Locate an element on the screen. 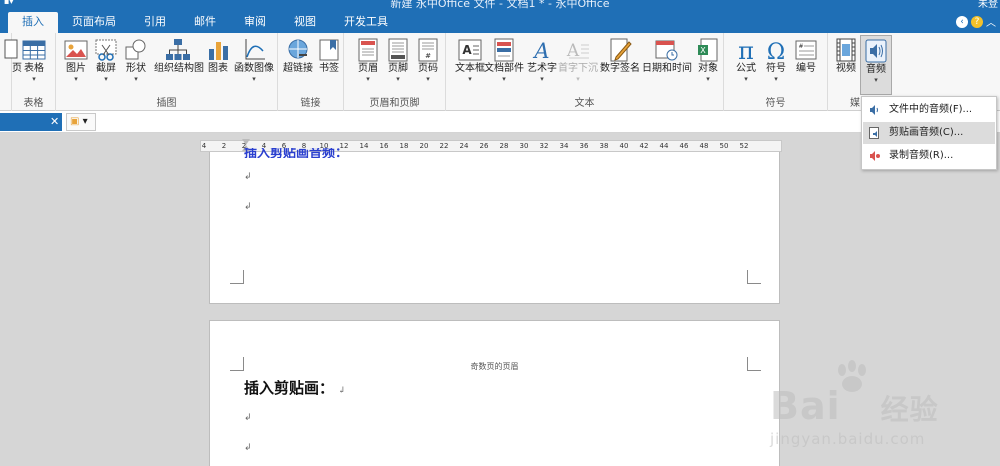 Image resolution: width=1000 pixels, height=466 pixels. ruler-tick-label: 30 is located at coordinates (524, 146).